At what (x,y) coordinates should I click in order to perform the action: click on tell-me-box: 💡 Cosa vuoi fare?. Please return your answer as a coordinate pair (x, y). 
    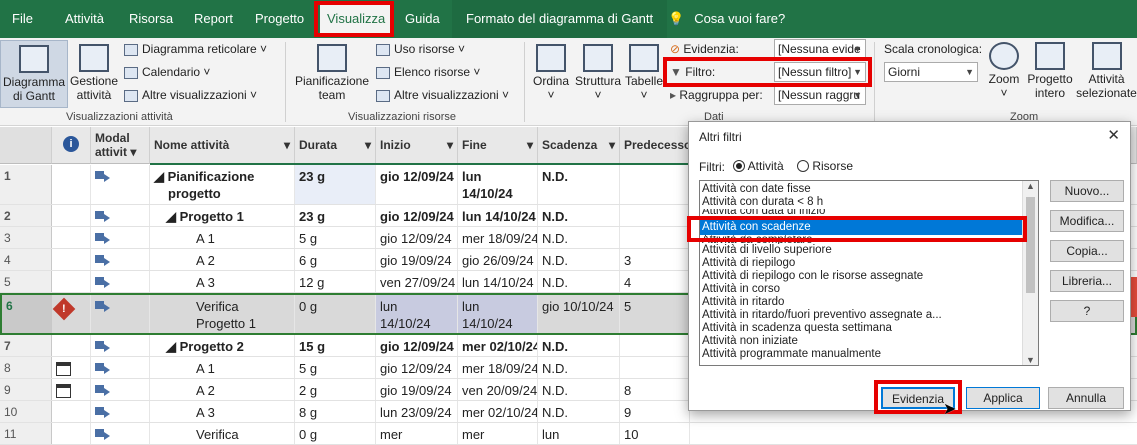
    Looking at the image, I should click on (726, 19).